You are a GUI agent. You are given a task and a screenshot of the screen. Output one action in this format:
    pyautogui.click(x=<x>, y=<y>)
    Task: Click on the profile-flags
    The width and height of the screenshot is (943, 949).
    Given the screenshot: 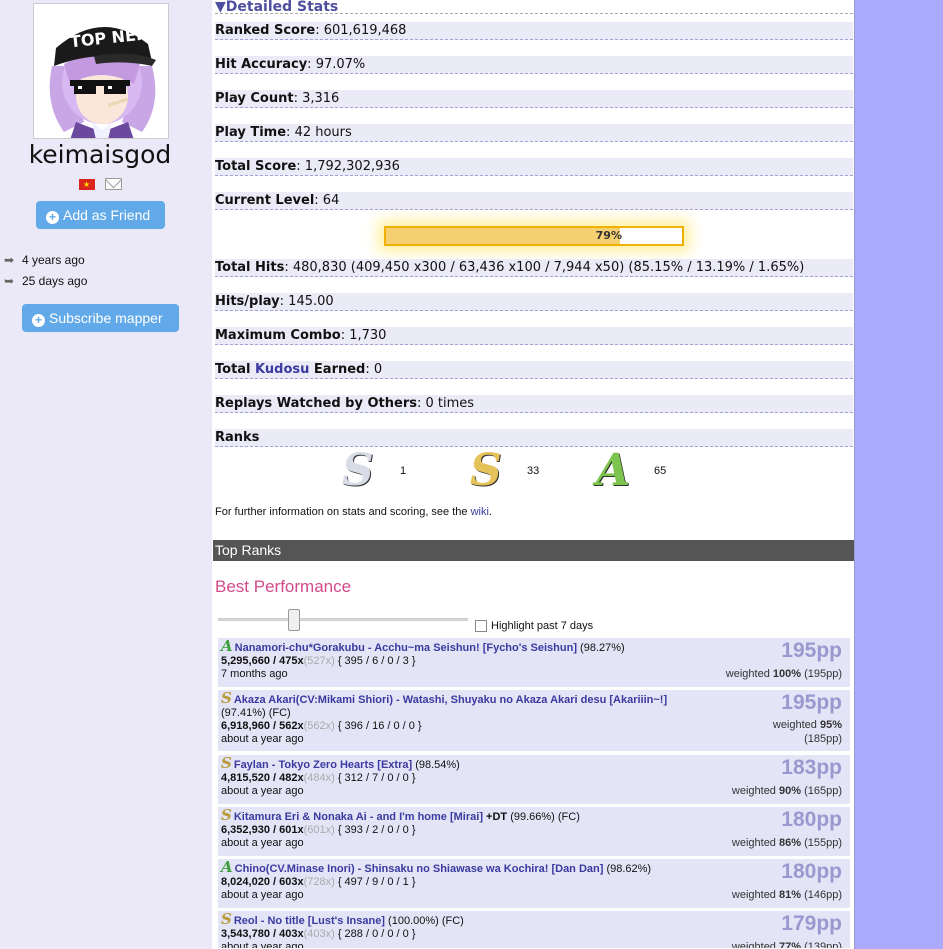 What is the action you would take?
    pyautogui.click(x=100, y=184)
    